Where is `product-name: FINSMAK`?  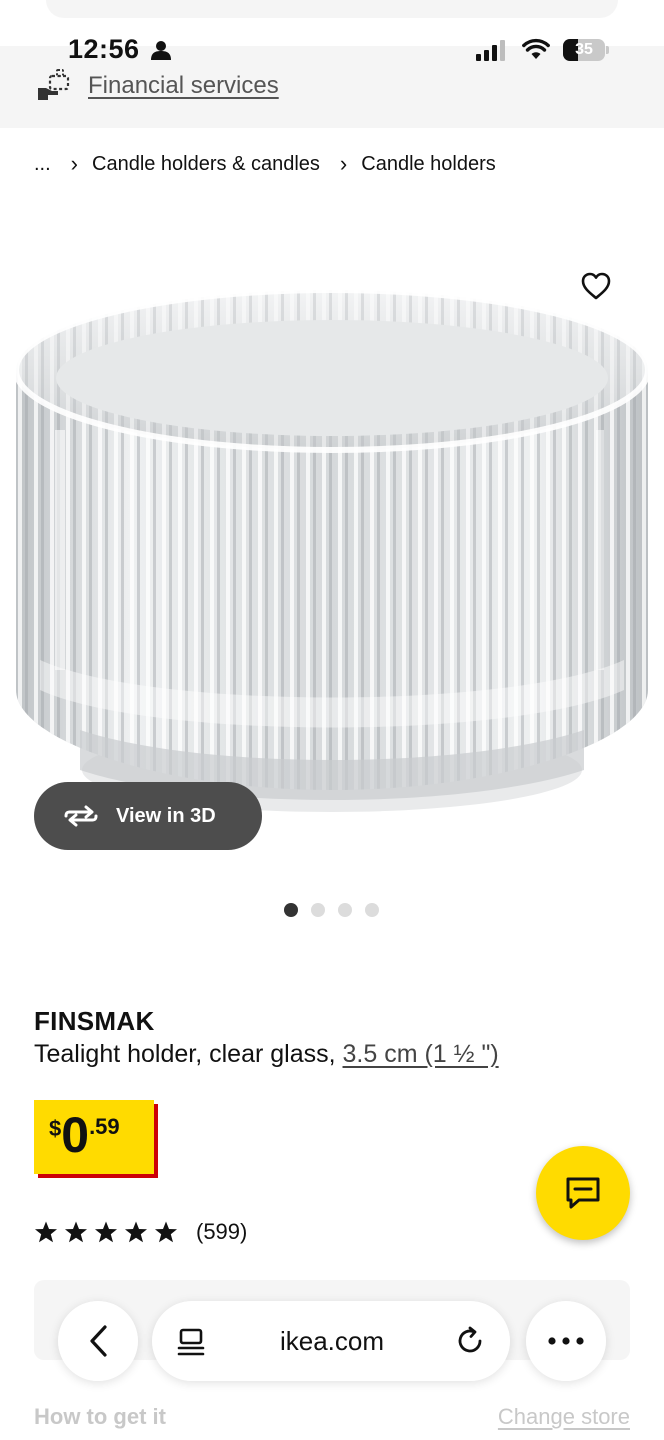
product-name: FINSMAK is located at coordinates (94, 1021).